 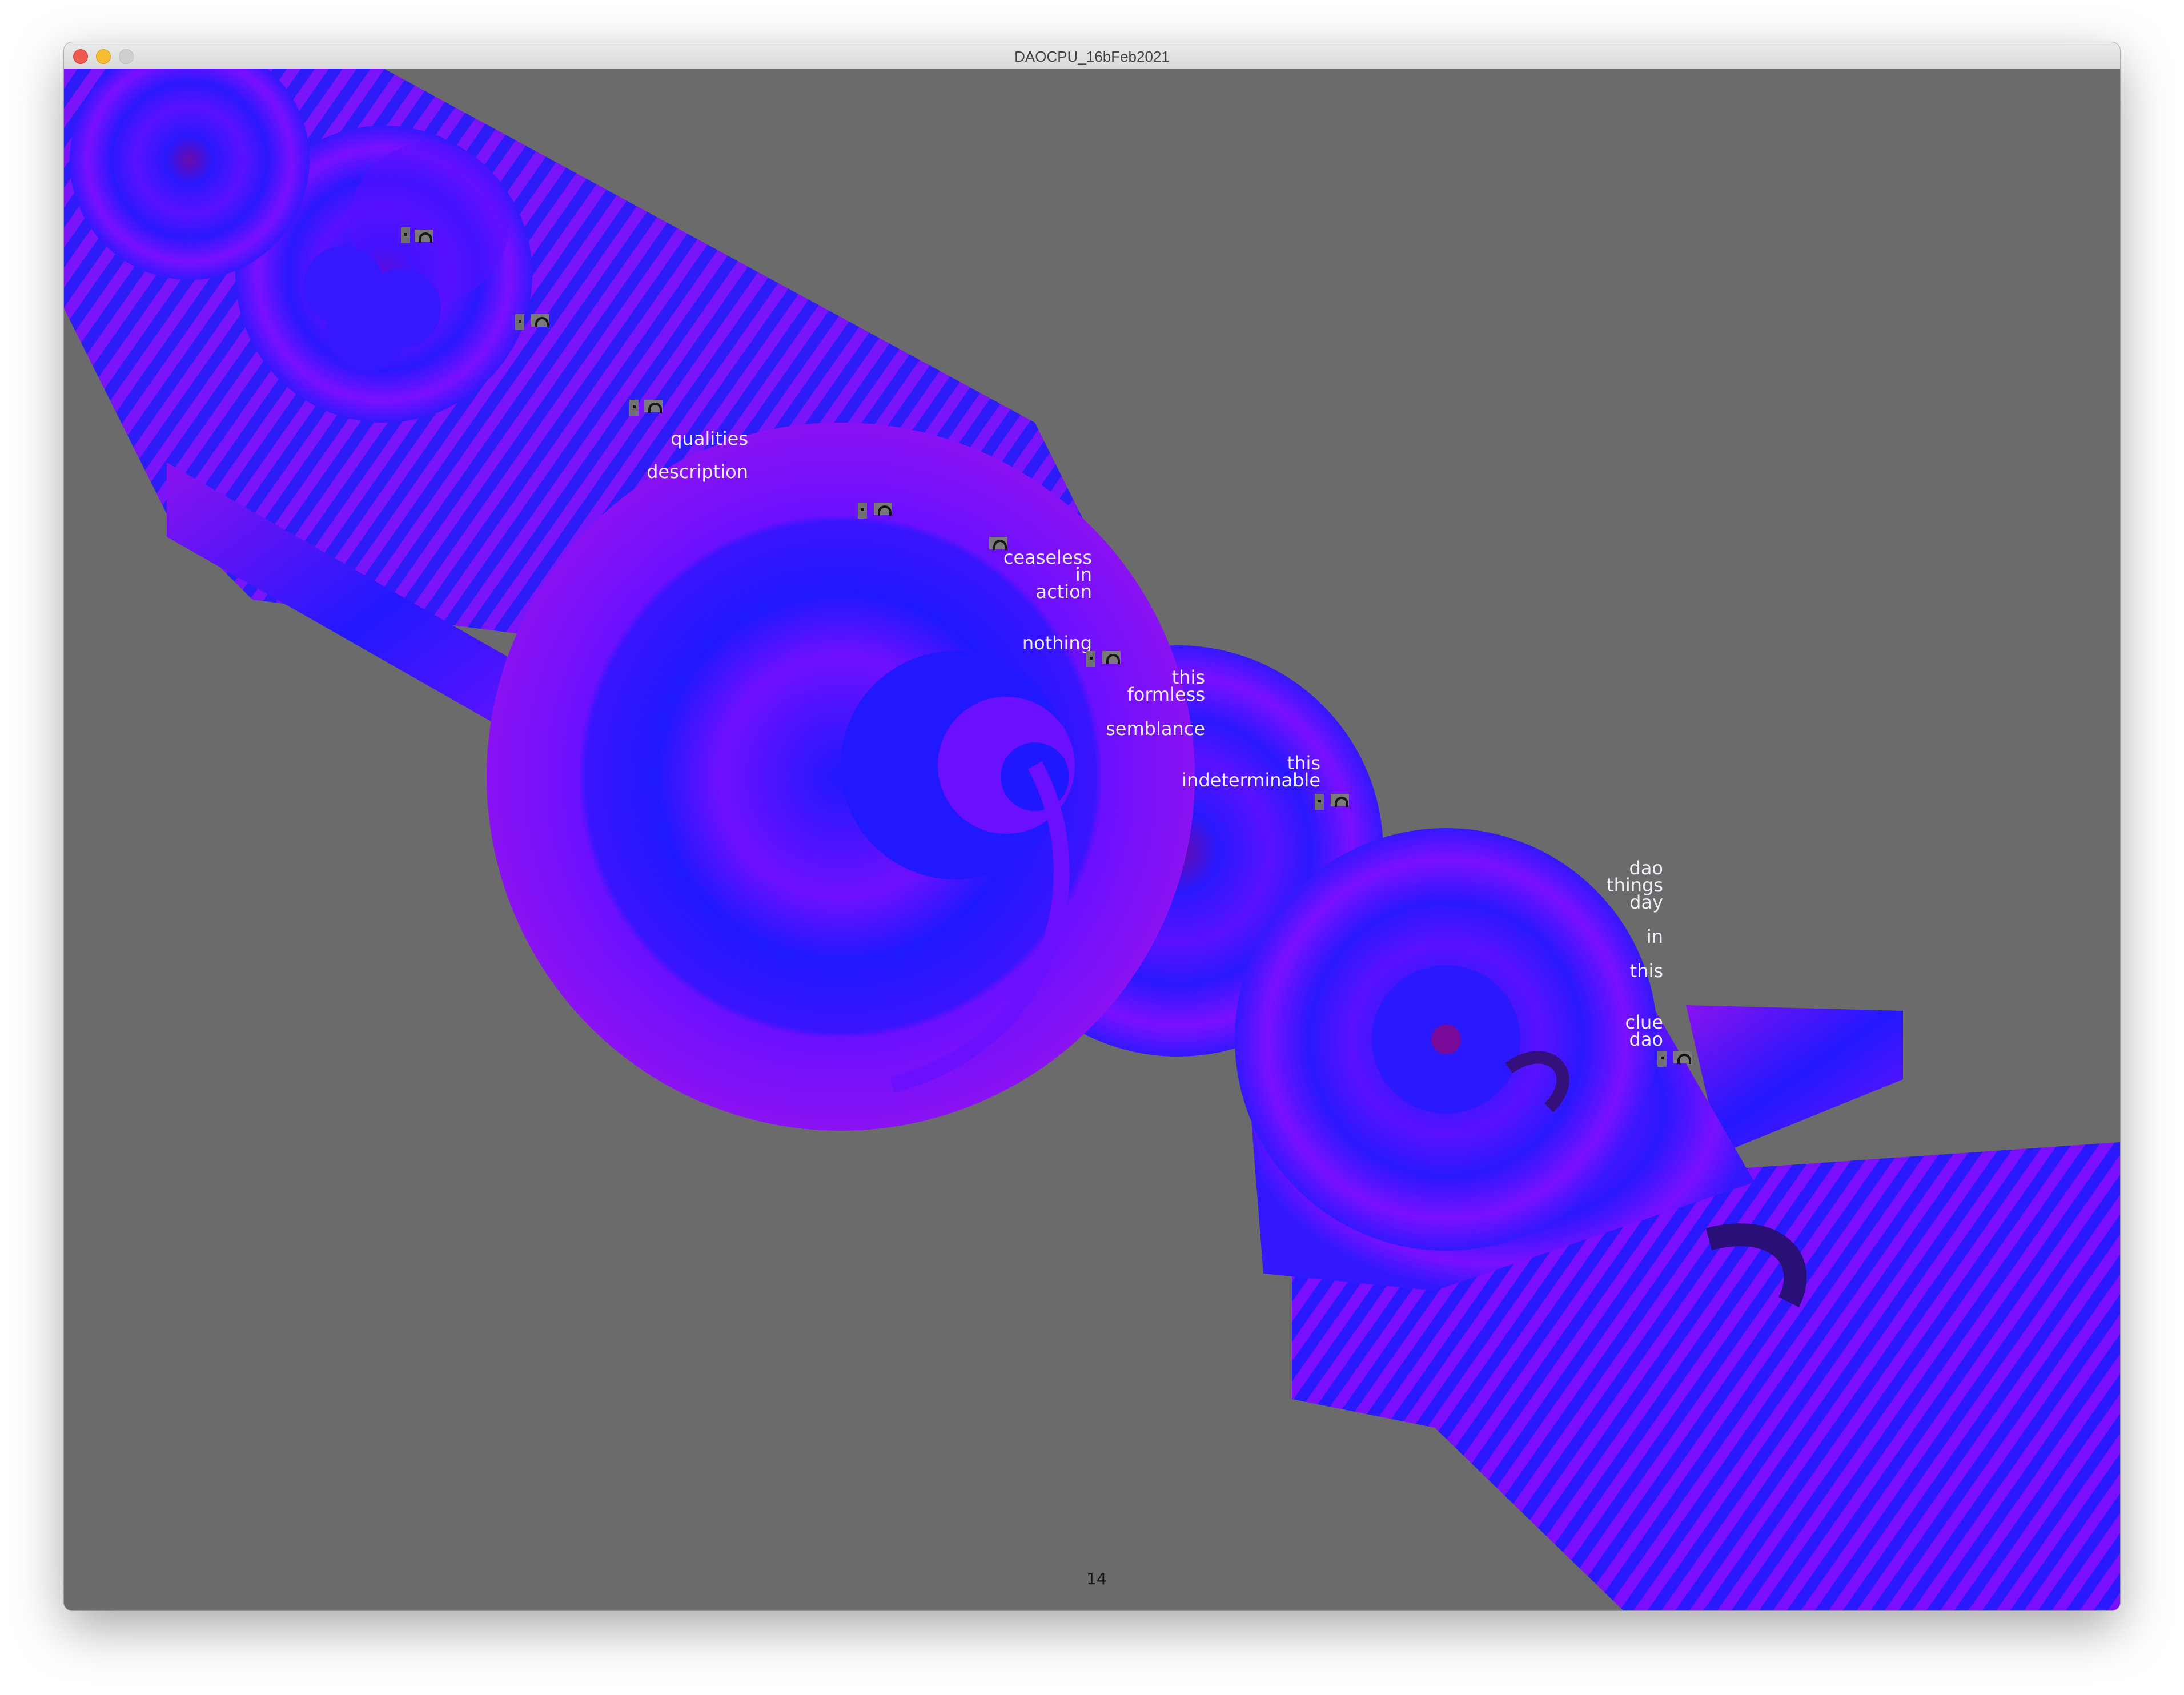 I want to click on word-indeterminable: indeterminable, so click(x=1251, y=780).